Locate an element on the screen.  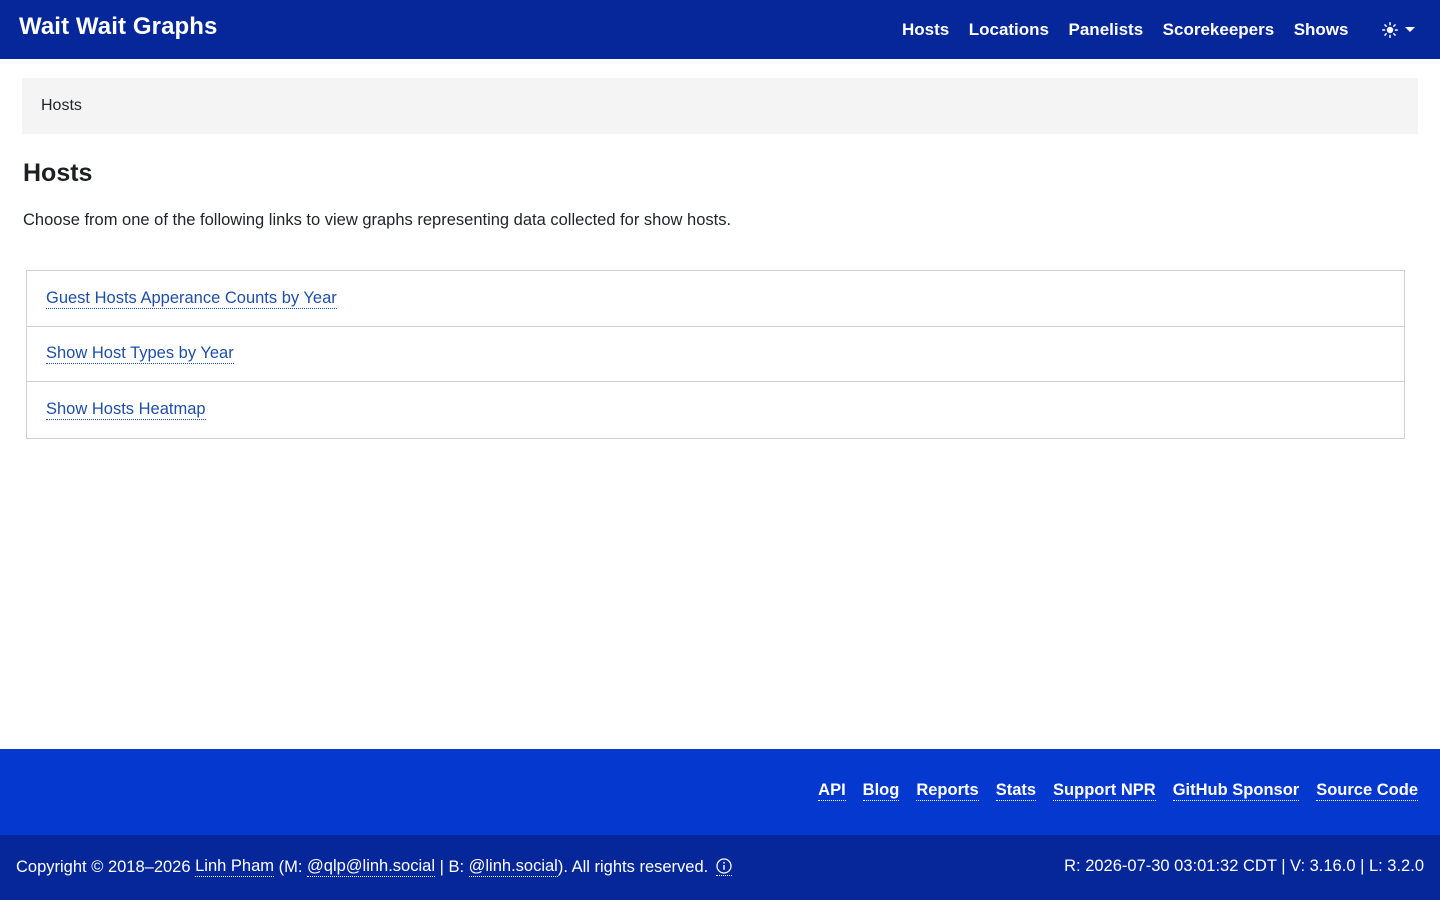
rights-text: ). All rights reserved. is located at coordinates (633, 866).